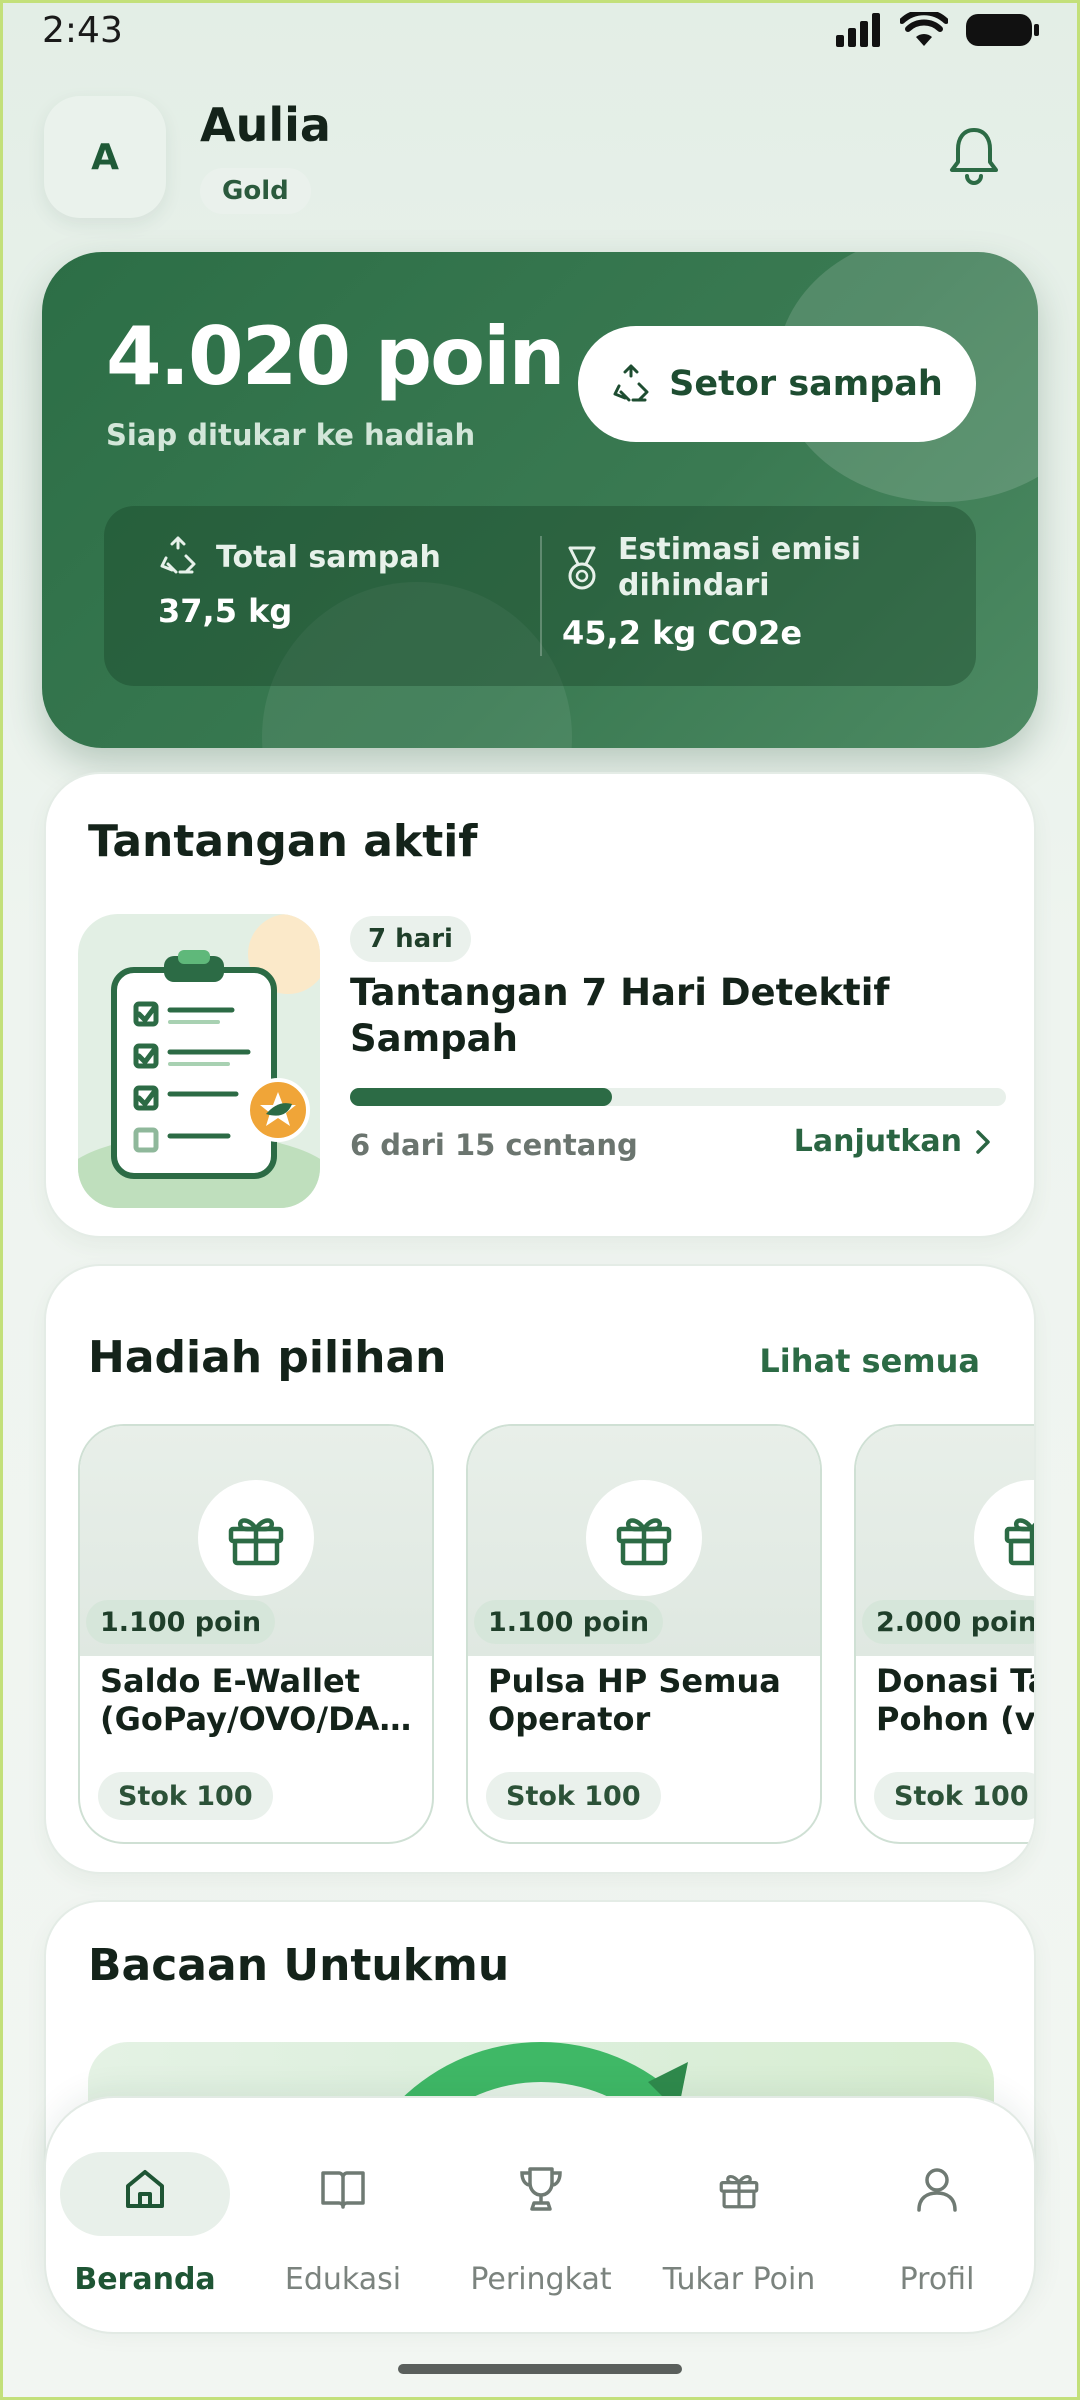  What do you see at coordinates (541, 2279) in the screenshot?
I see `nav-label: Peringkat` at bounding box center [541, 2279].